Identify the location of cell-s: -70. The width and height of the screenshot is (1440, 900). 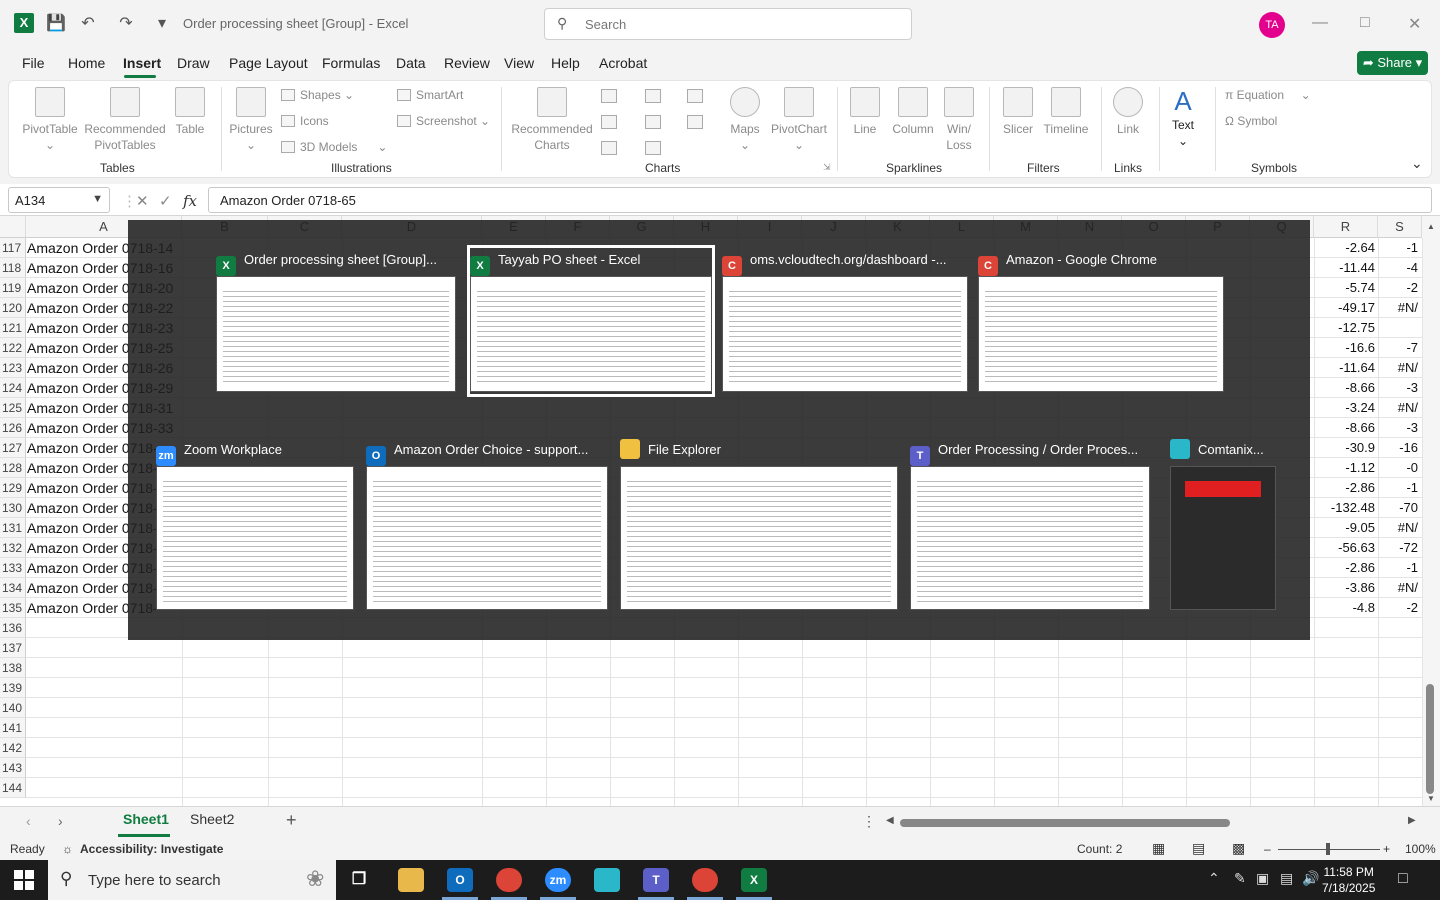
(1398, 508).